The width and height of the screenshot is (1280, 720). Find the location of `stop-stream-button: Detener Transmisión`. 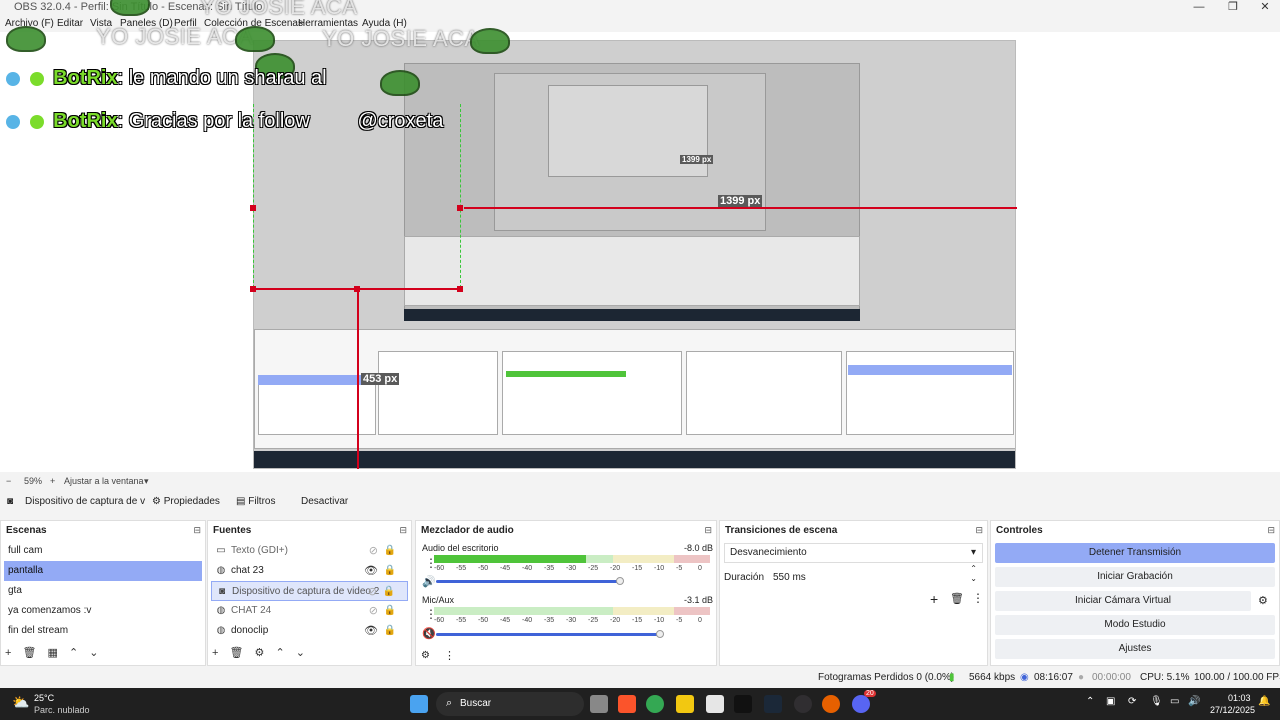

stop-stream-button: Detener Transmisión is located at coordinates (1135, 553).